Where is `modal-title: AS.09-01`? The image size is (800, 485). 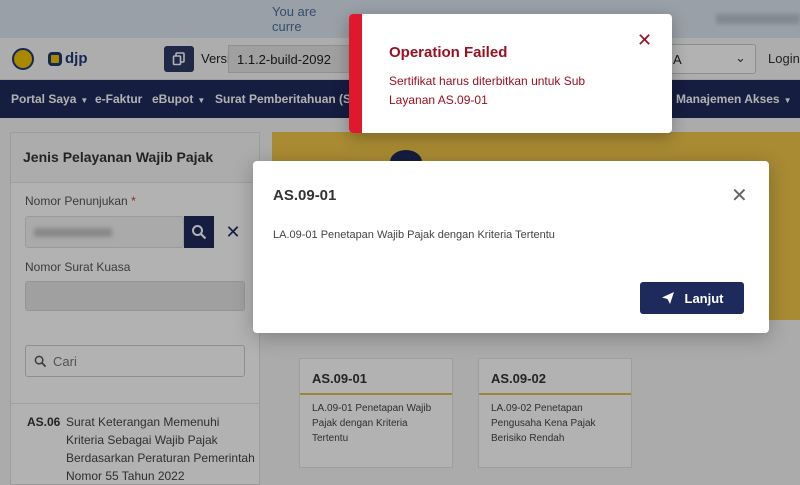
modal-title: AS.09-01 is located at coordinates (305, 195).